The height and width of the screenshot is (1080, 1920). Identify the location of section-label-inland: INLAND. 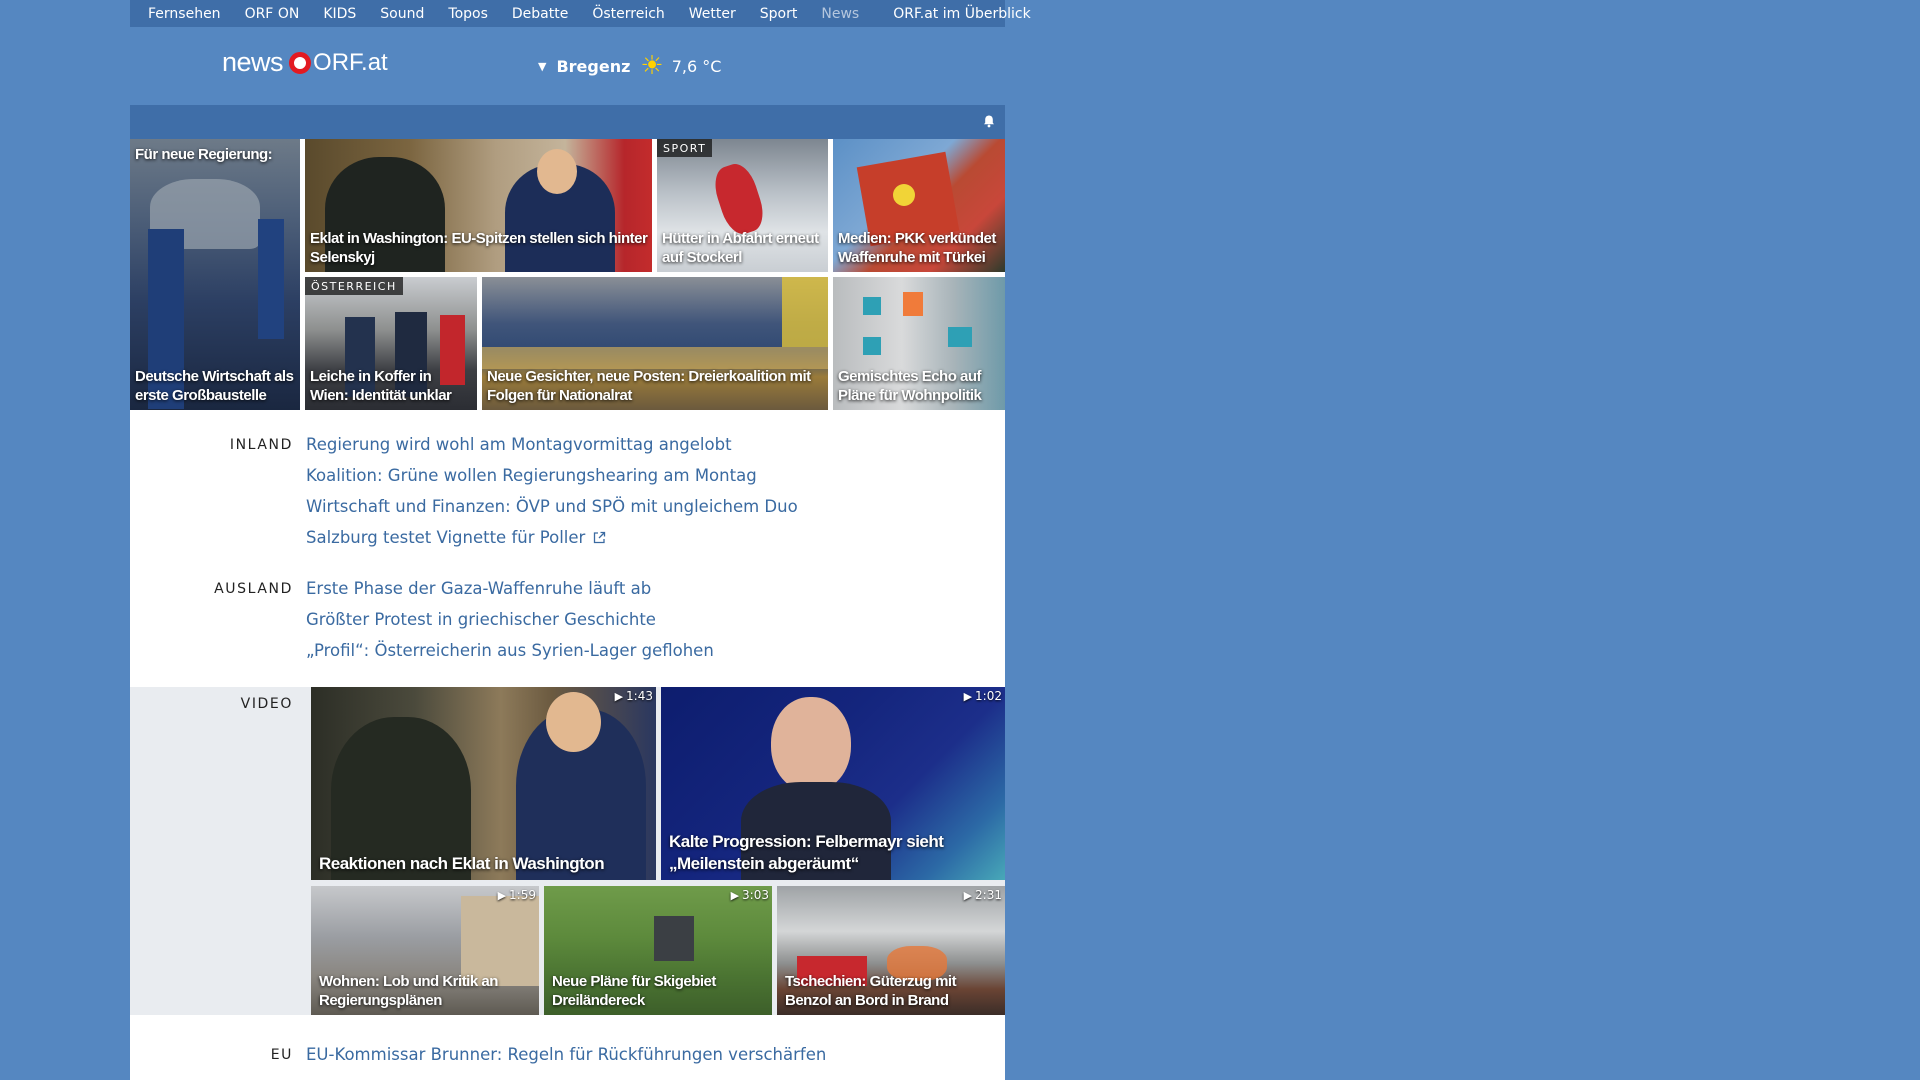
(261, 445).